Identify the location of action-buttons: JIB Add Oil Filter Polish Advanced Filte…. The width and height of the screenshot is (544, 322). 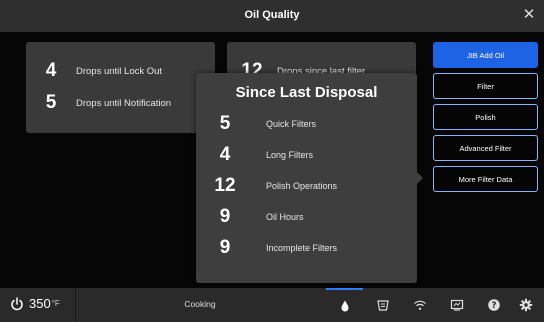
(485, 119).